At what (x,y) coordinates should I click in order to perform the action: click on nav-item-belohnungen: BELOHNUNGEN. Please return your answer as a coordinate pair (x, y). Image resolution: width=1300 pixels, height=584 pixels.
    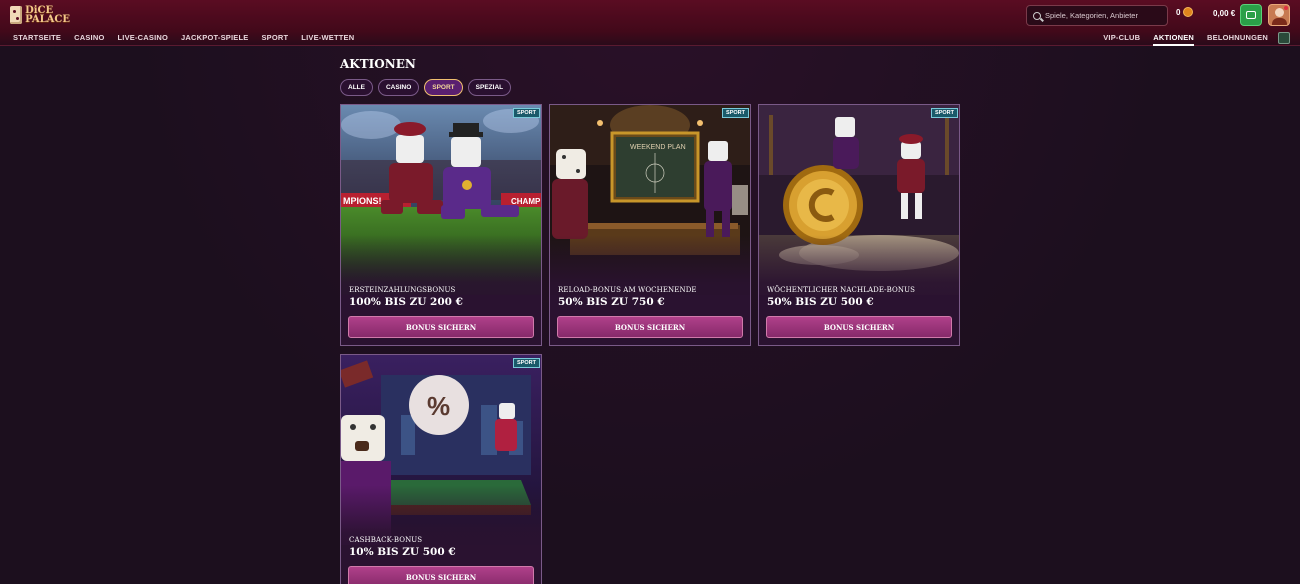
    Looking at the image, I should click on (1237, 37).